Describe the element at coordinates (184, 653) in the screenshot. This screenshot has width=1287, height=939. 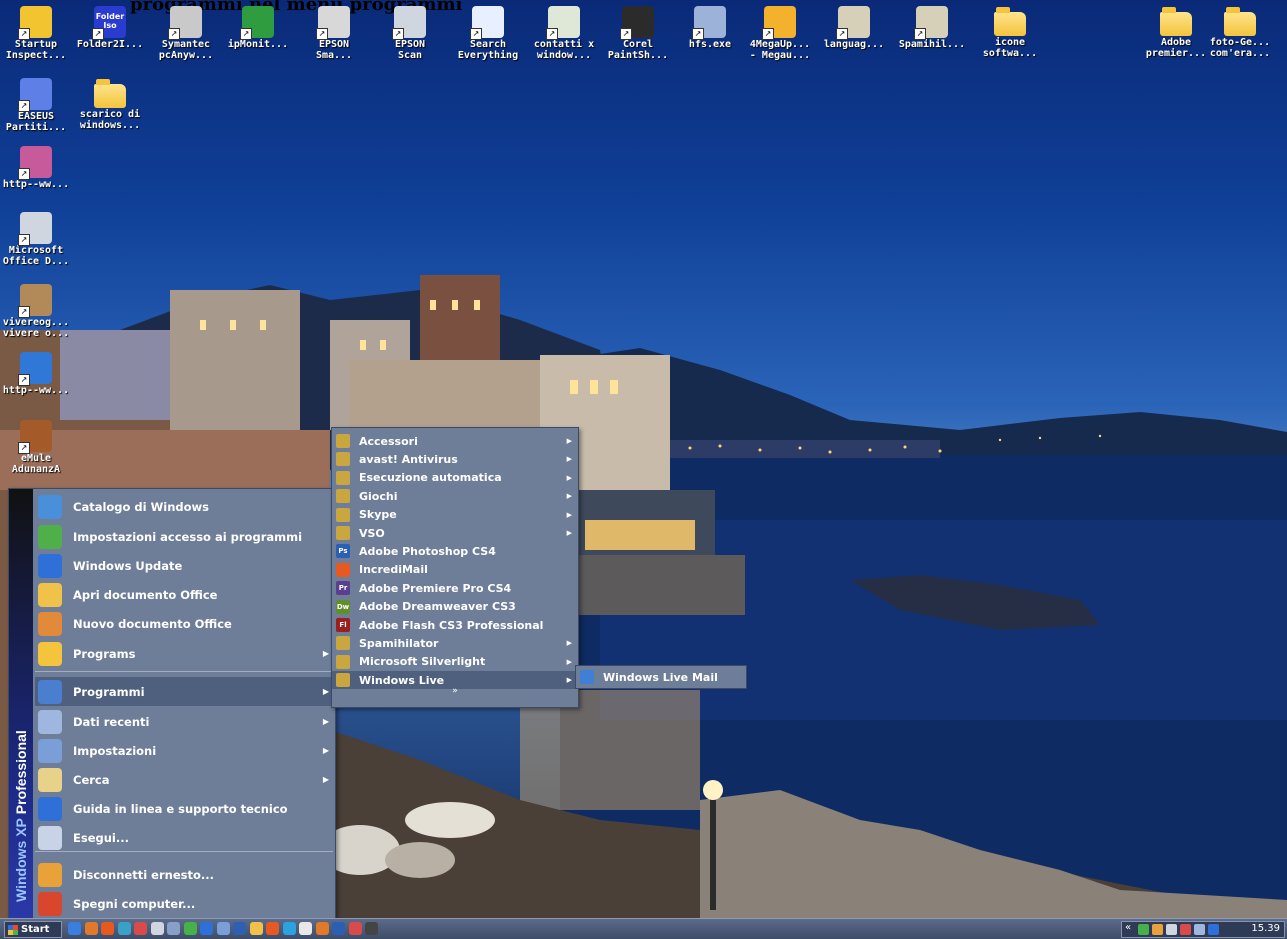
I see `start-menu-item: Programs ▶` at that location.